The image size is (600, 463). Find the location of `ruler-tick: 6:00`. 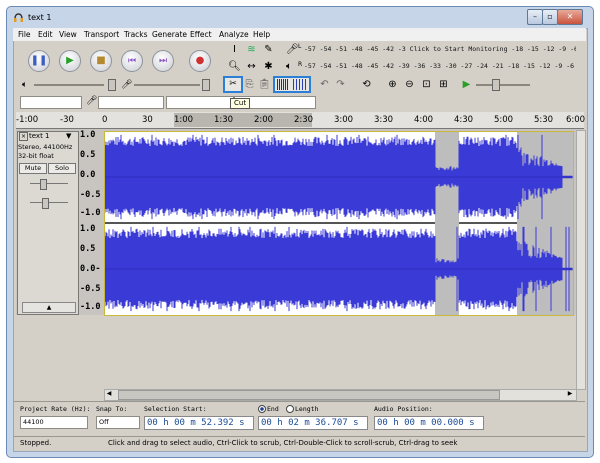

ruler-tick: 6:00 is located at coordinates (576, 120).